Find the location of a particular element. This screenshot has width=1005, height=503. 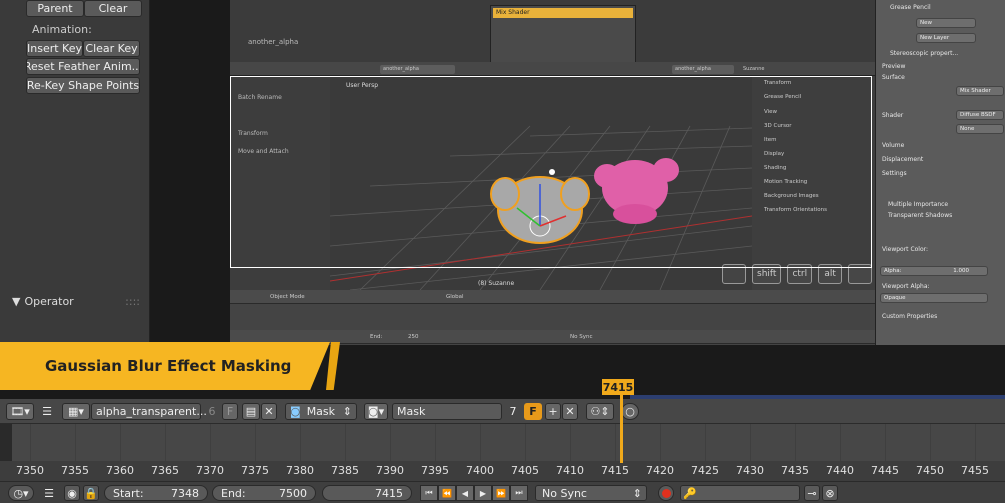

mode-label: Mask is located at coordinates (321, 411).